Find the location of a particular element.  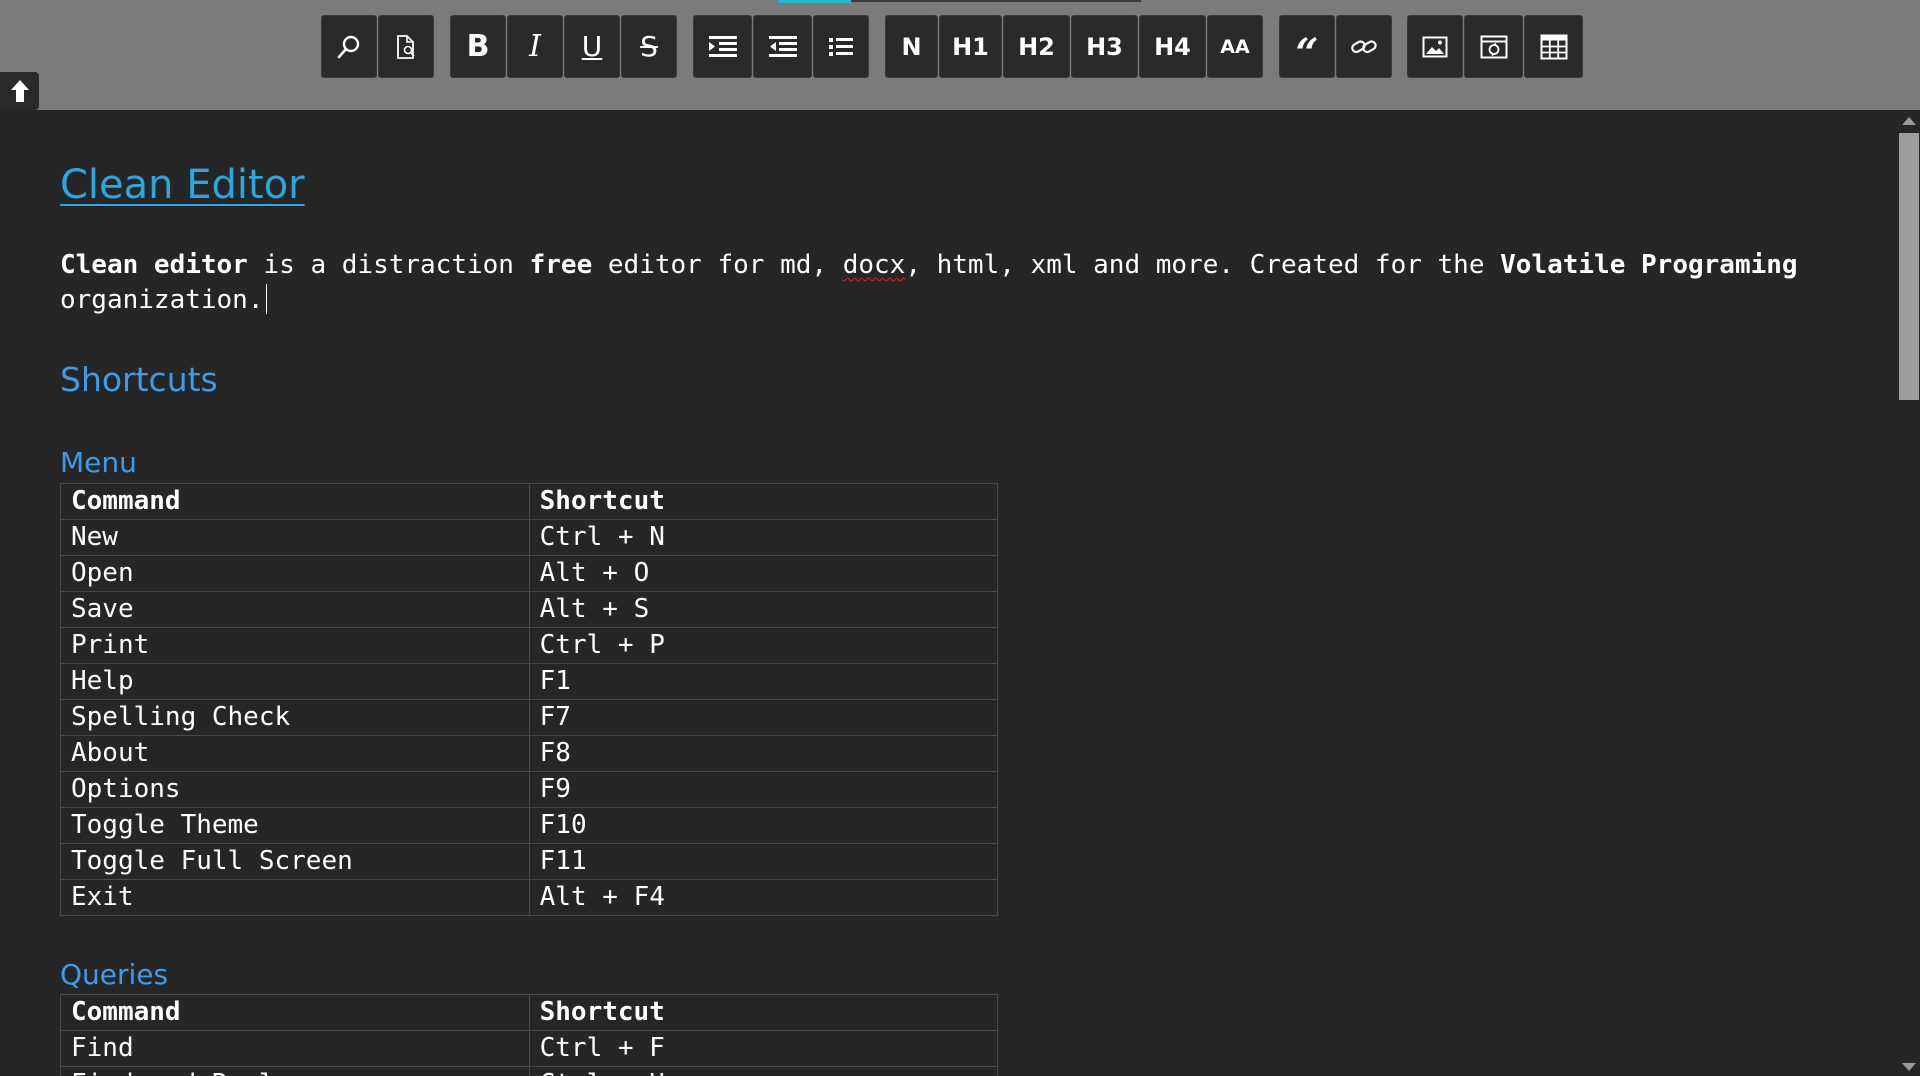

heading-3-button: H3 is located at coordinates (1104, 46).